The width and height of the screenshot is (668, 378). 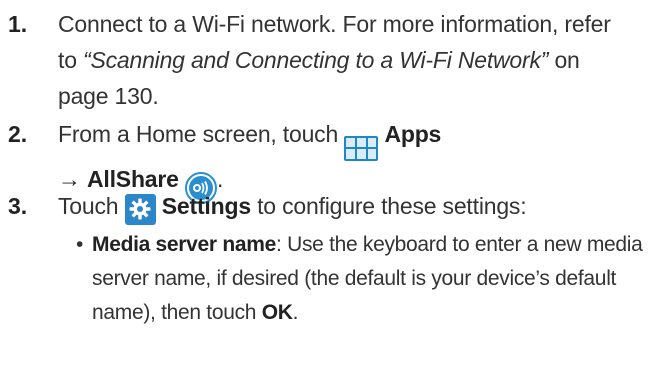 What do you see at coordinates (277, 312) in the screenshot?
I see `ok-label: OK` at bounding box center [277, 312].